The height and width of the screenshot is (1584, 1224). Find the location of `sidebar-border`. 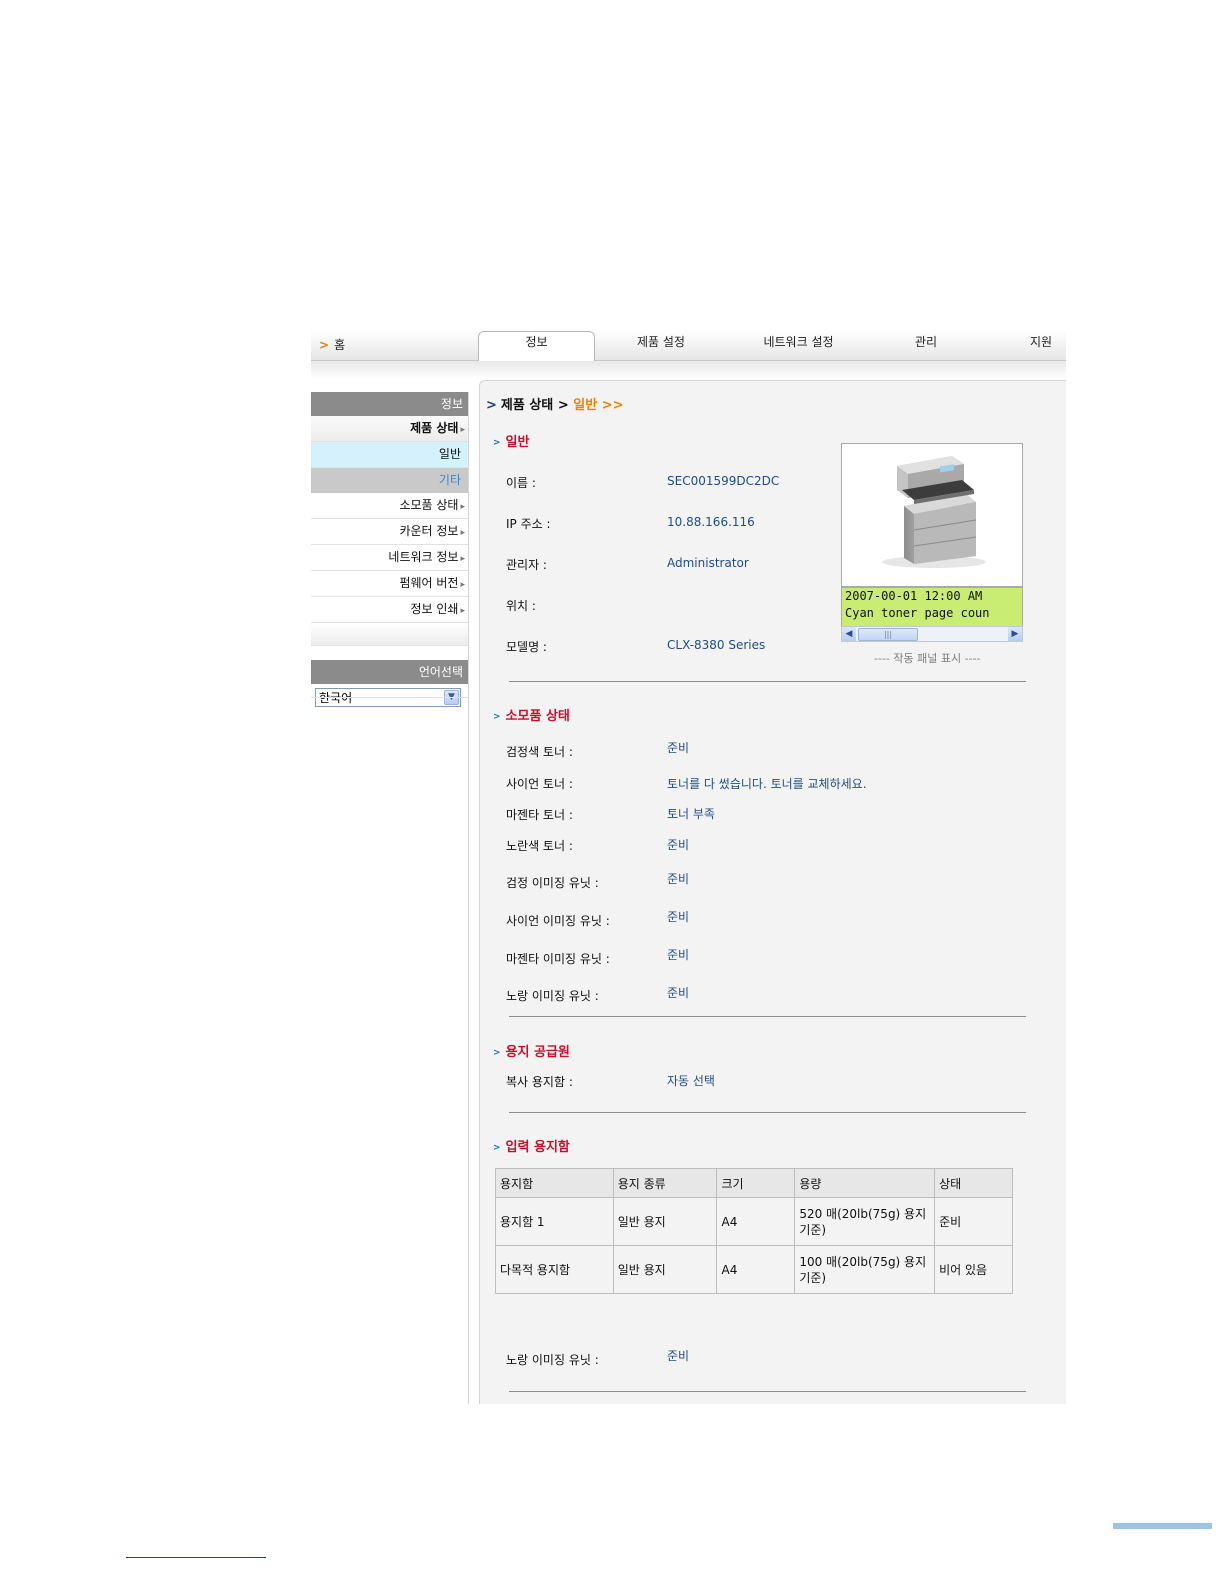

sidebar-border is located at coordinates (468, 898).